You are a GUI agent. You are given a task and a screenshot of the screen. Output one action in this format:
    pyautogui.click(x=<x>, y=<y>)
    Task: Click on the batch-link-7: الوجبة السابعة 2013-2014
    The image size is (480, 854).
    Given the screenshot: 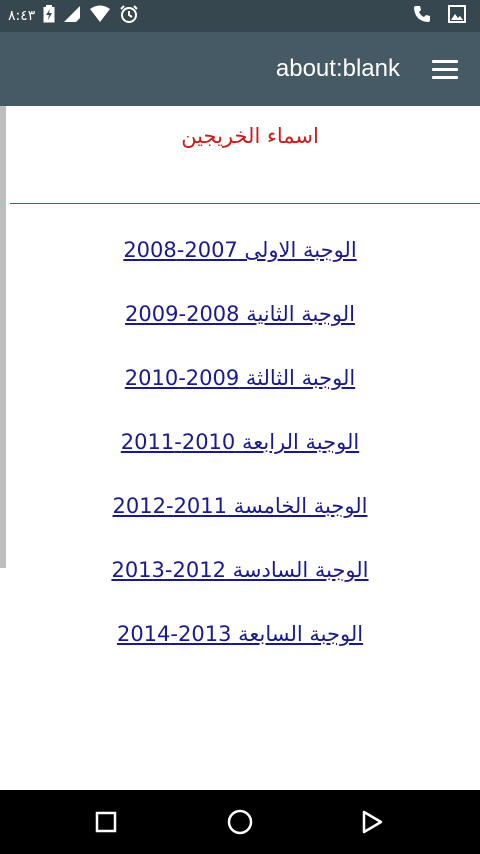 What is the action you would take?
    pyautogui.click(x=240, y=632)
    